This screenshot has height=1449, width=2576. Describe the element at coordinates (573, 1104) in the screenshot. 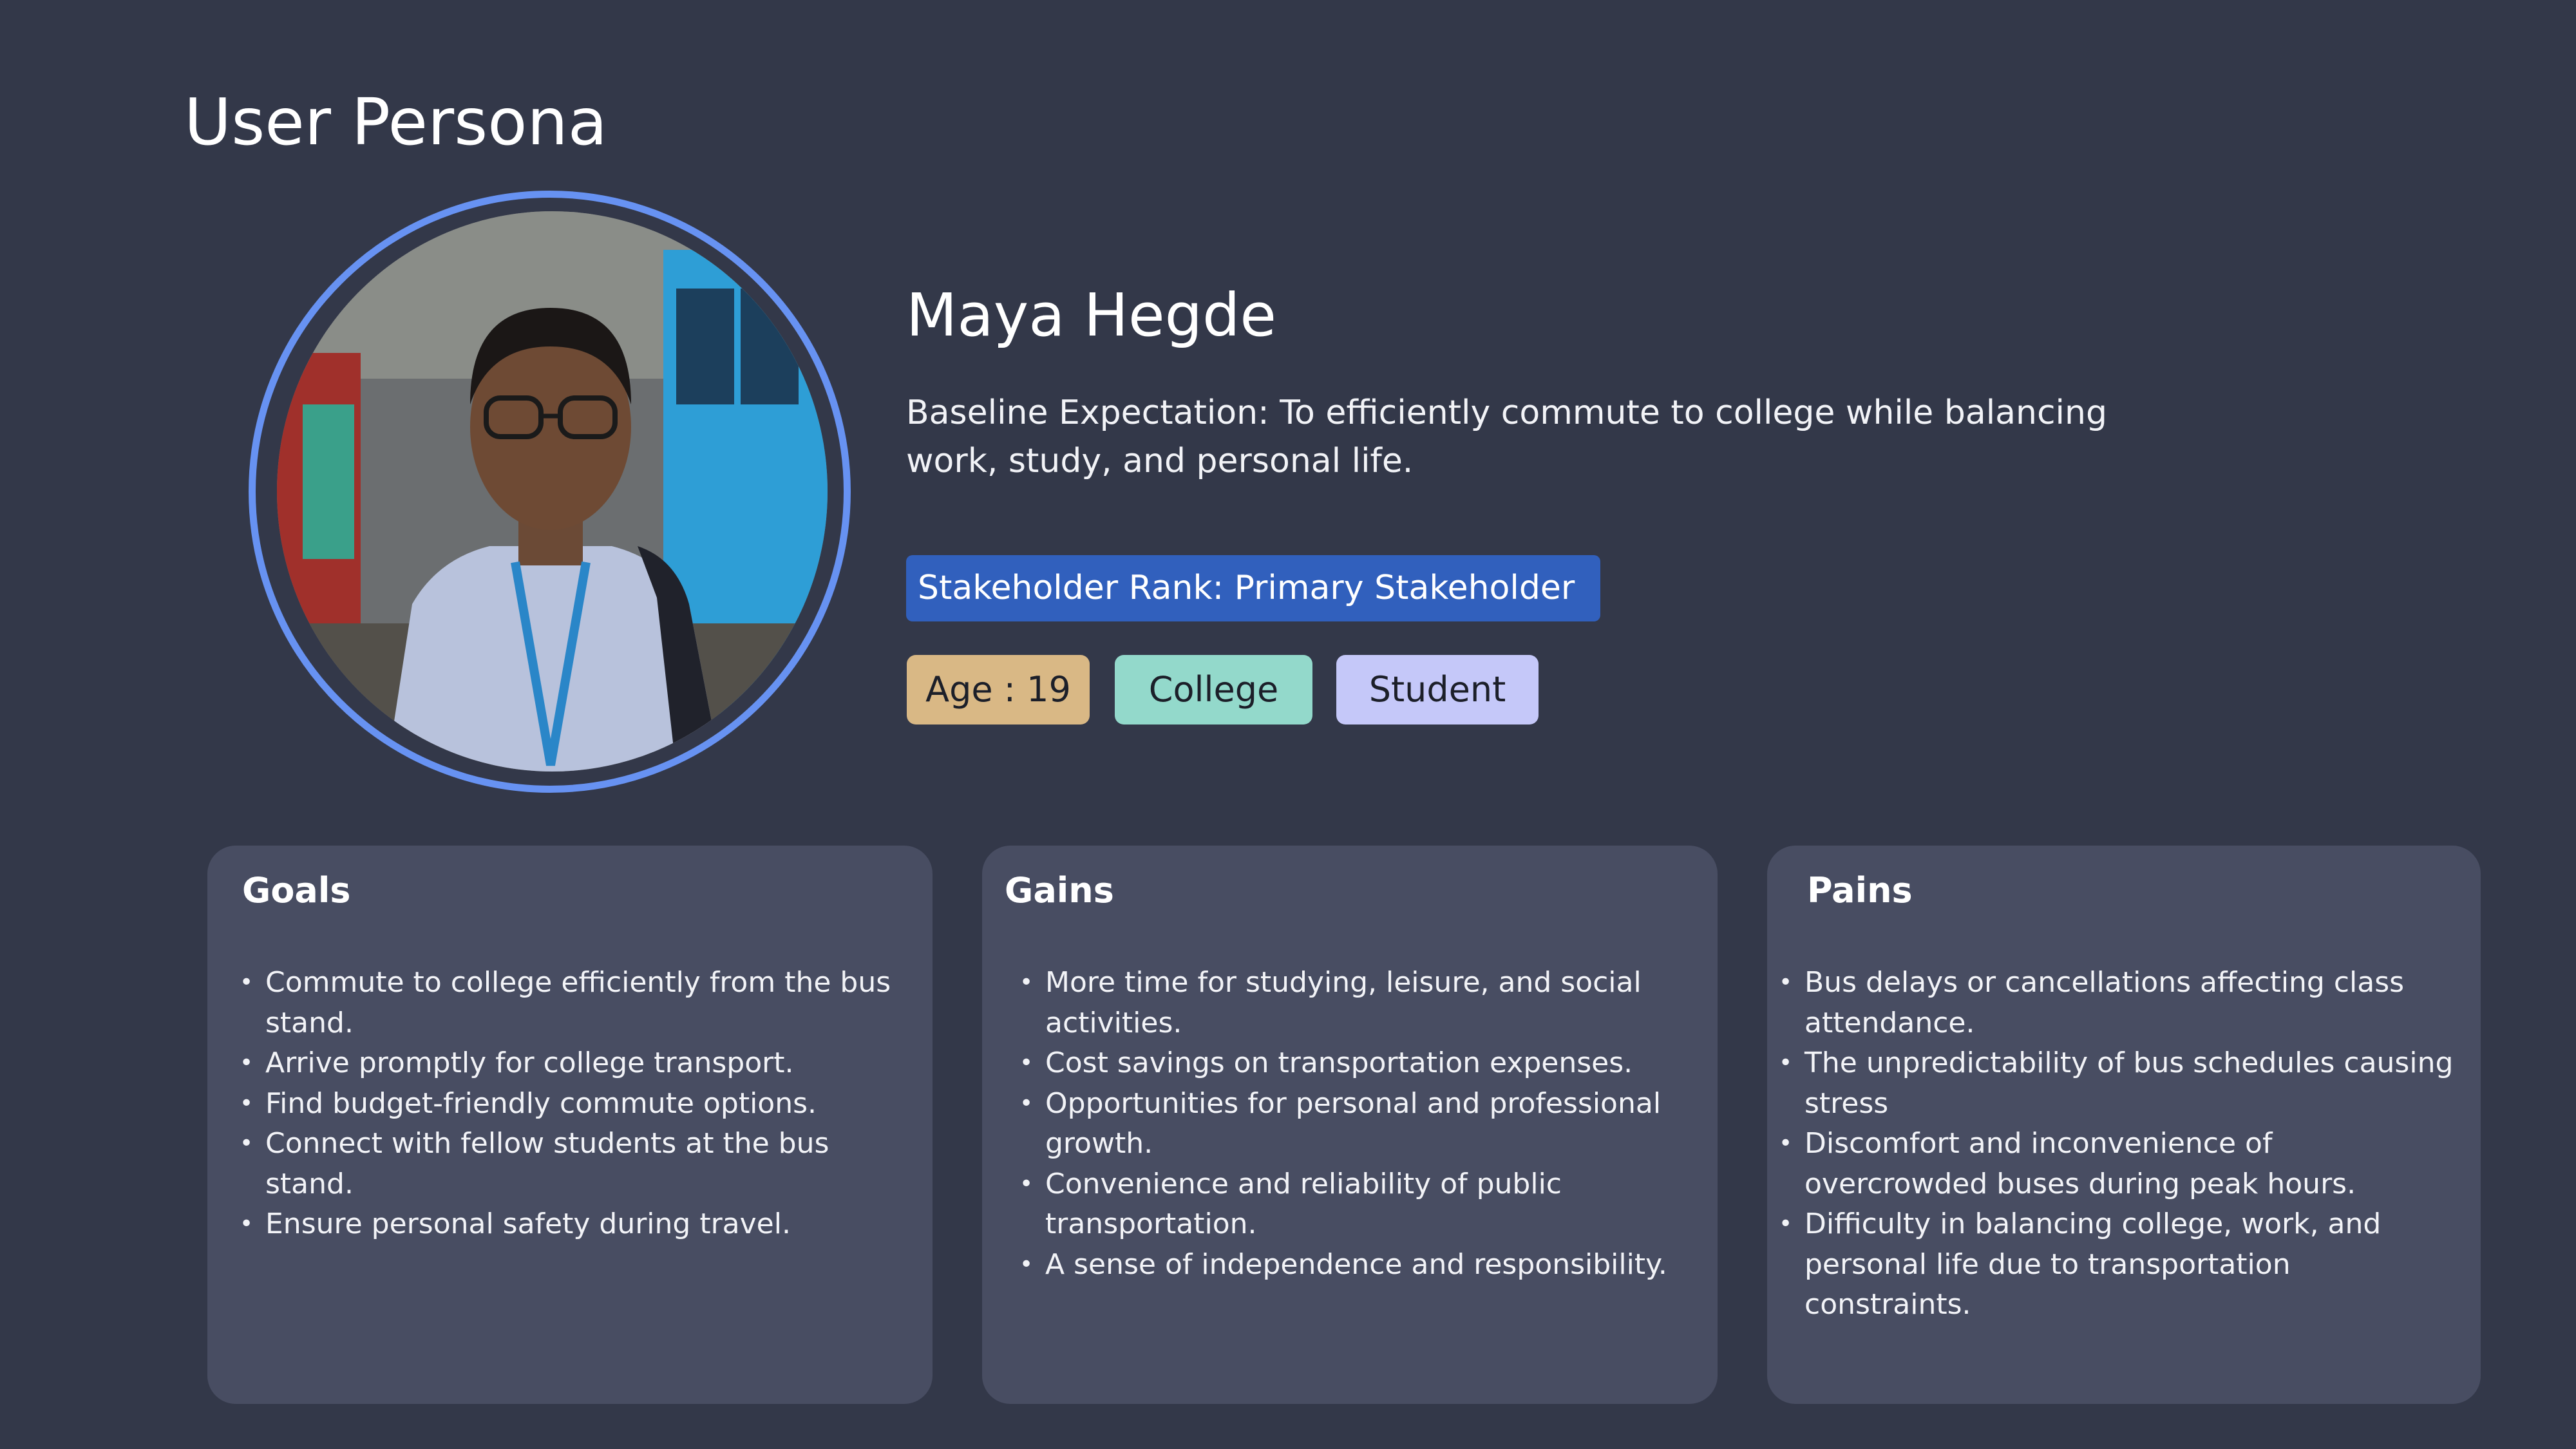

I see `goals-item: Find budget-friendly commute options.` at that location.